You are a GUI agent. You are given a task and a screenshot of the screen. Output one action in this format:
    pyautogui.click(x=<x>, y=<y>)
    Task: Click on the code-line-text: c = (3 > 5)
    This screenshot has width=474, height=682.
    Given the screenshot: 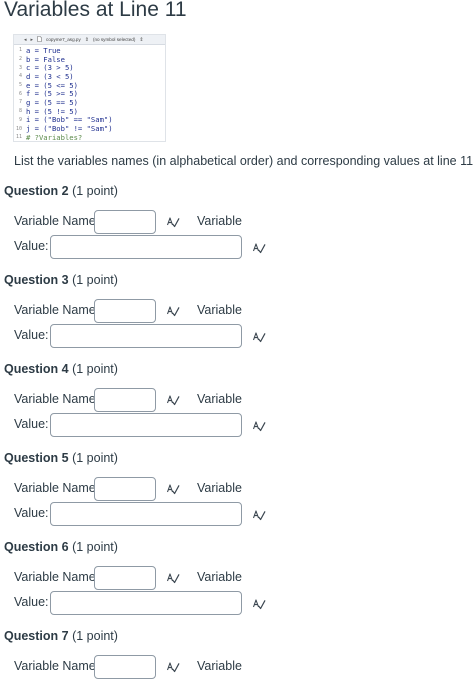 What is the action you would take?
    pyautogui.click(x=50, y=68)
    